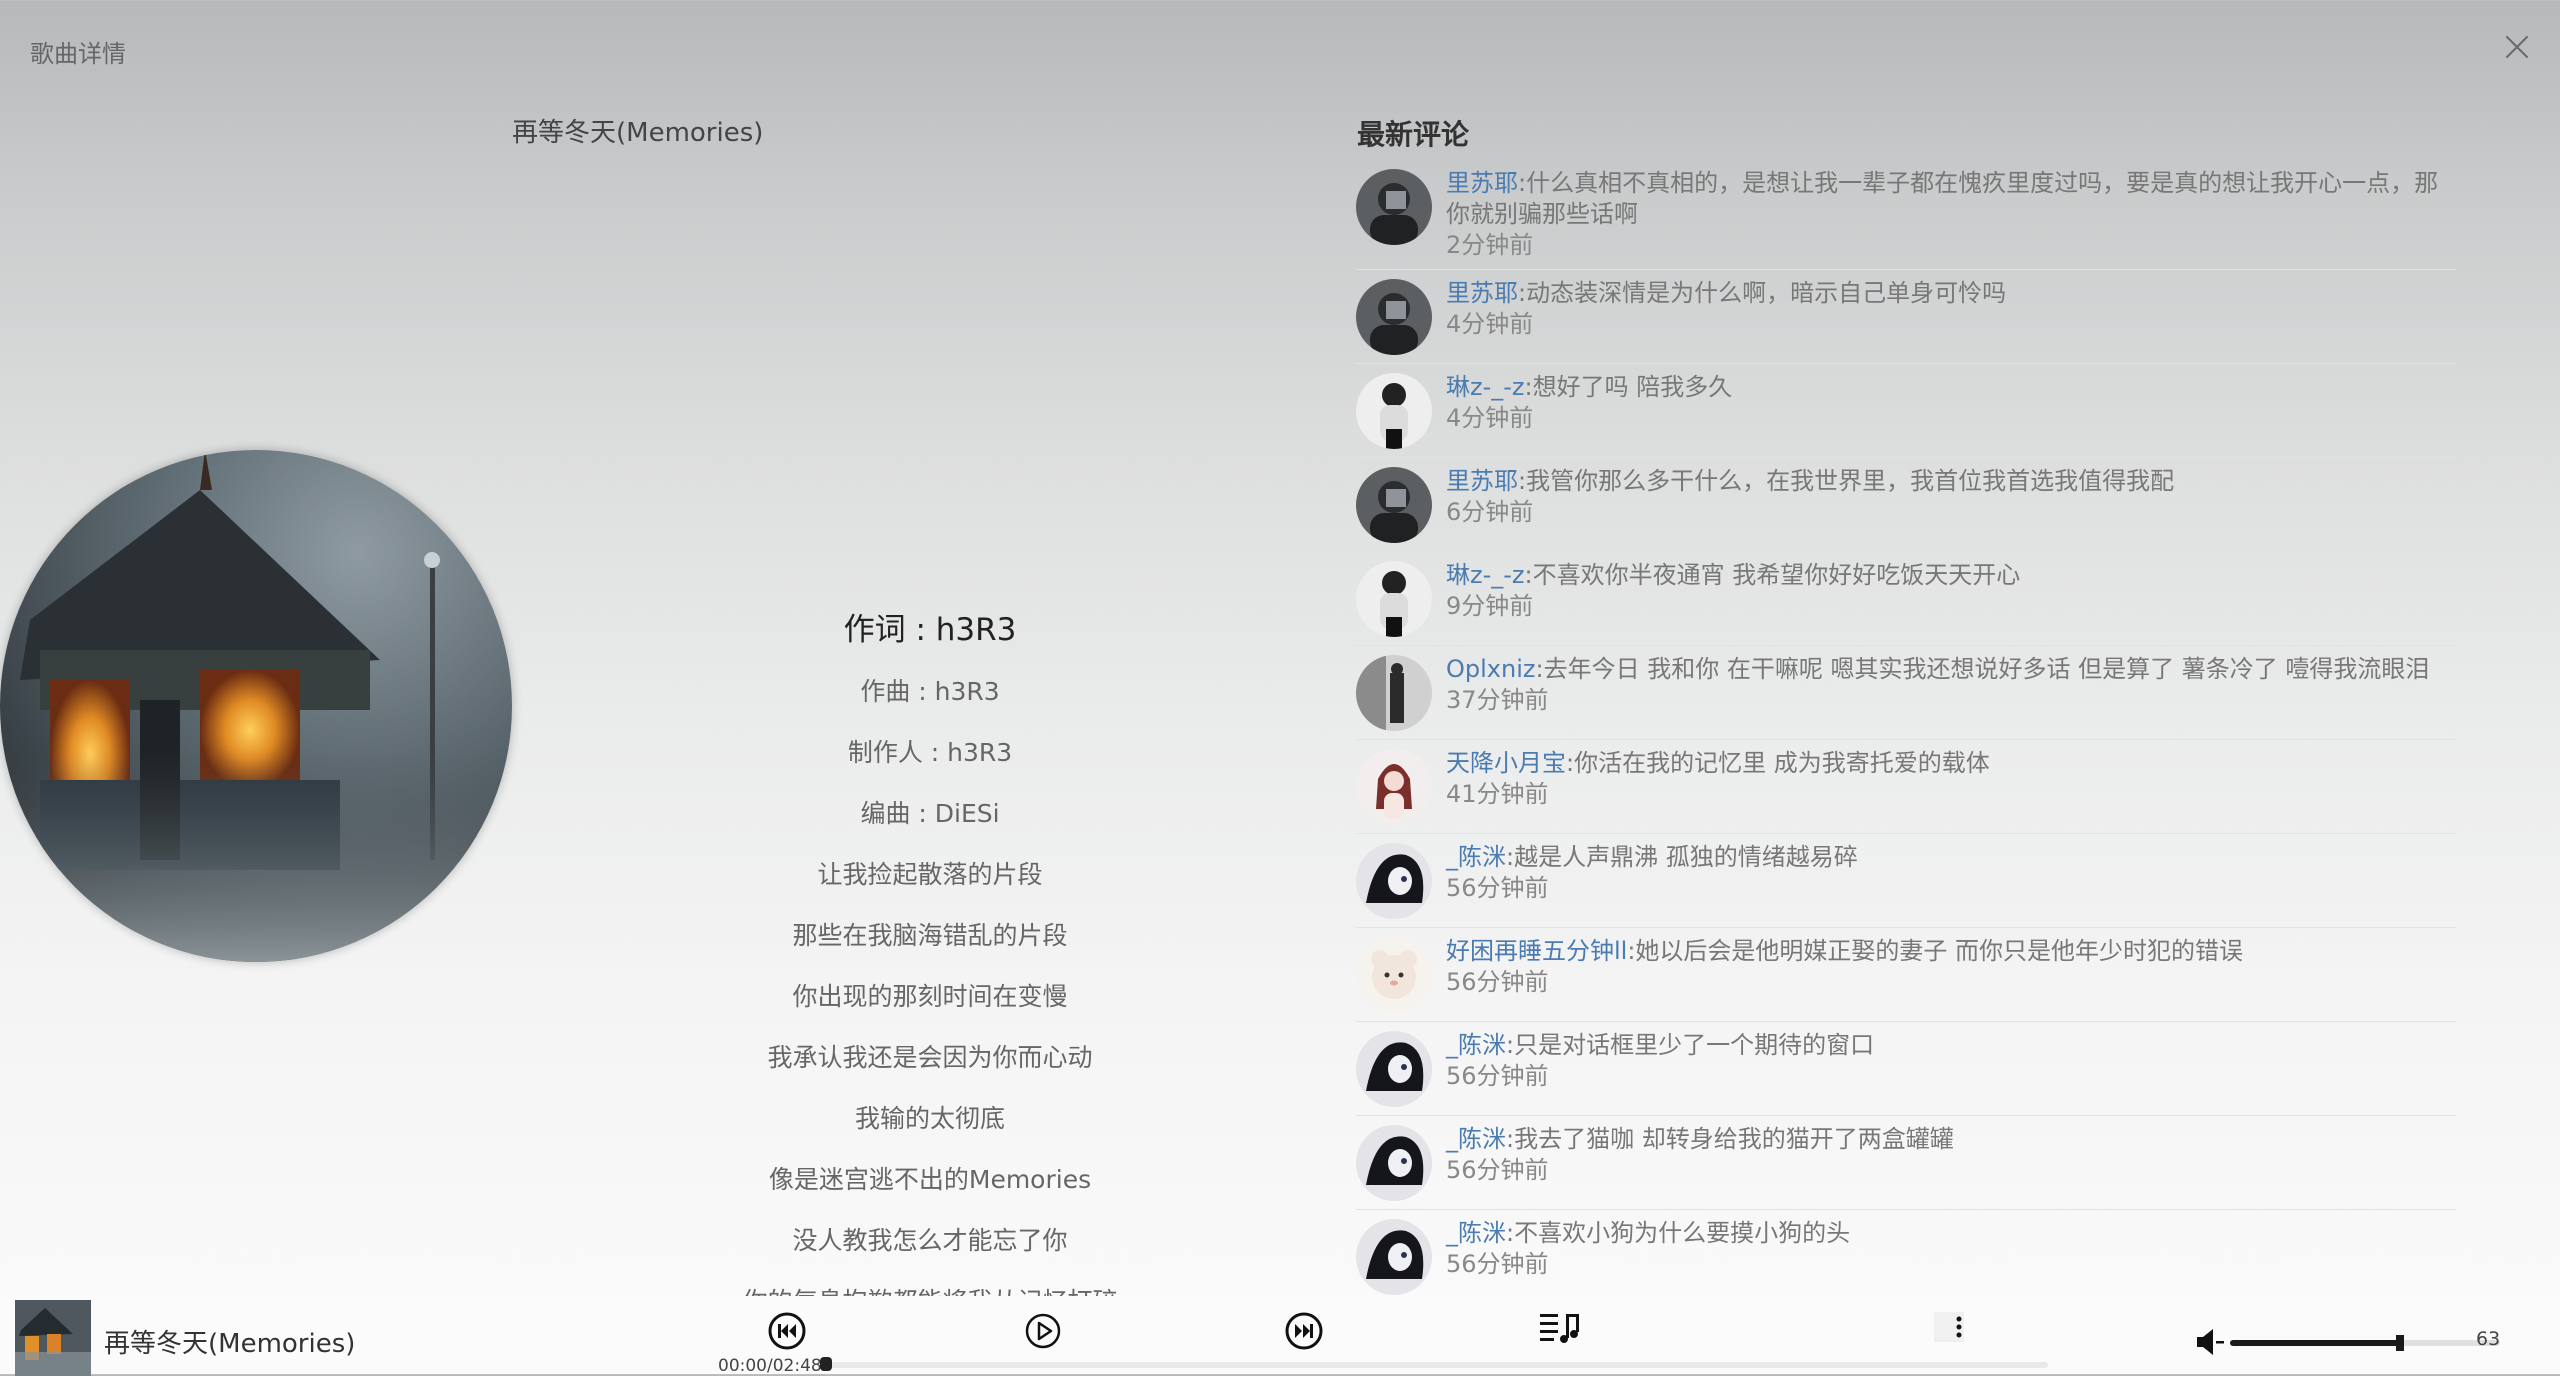 This screenshot has width=2560, height=1376. Describe the element at coordinates (1497, 794) in the screenshot. I see `comment-time: 41分钟前` at that location.